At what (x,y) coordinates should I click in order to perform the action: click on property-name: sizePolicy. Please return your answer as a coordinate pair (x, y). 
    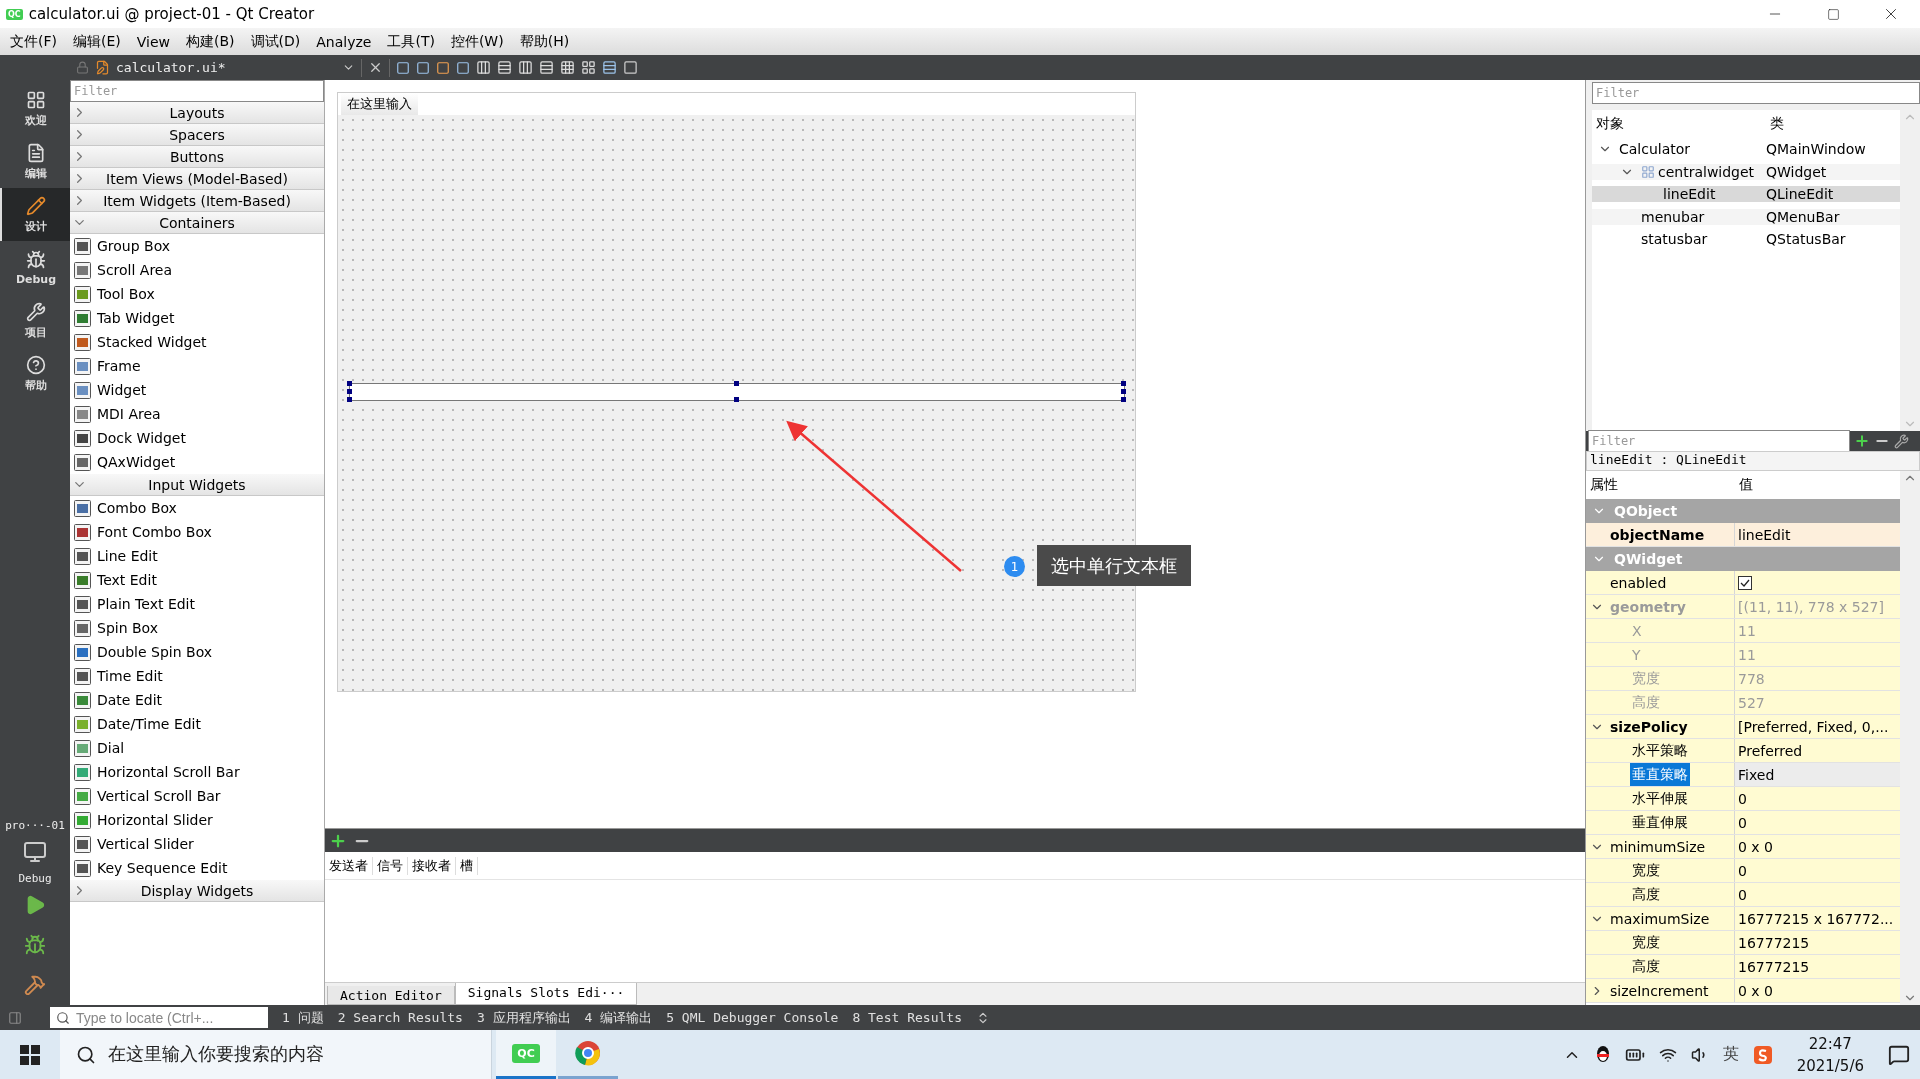
    Looking at the image, I should click on (1649, 726).